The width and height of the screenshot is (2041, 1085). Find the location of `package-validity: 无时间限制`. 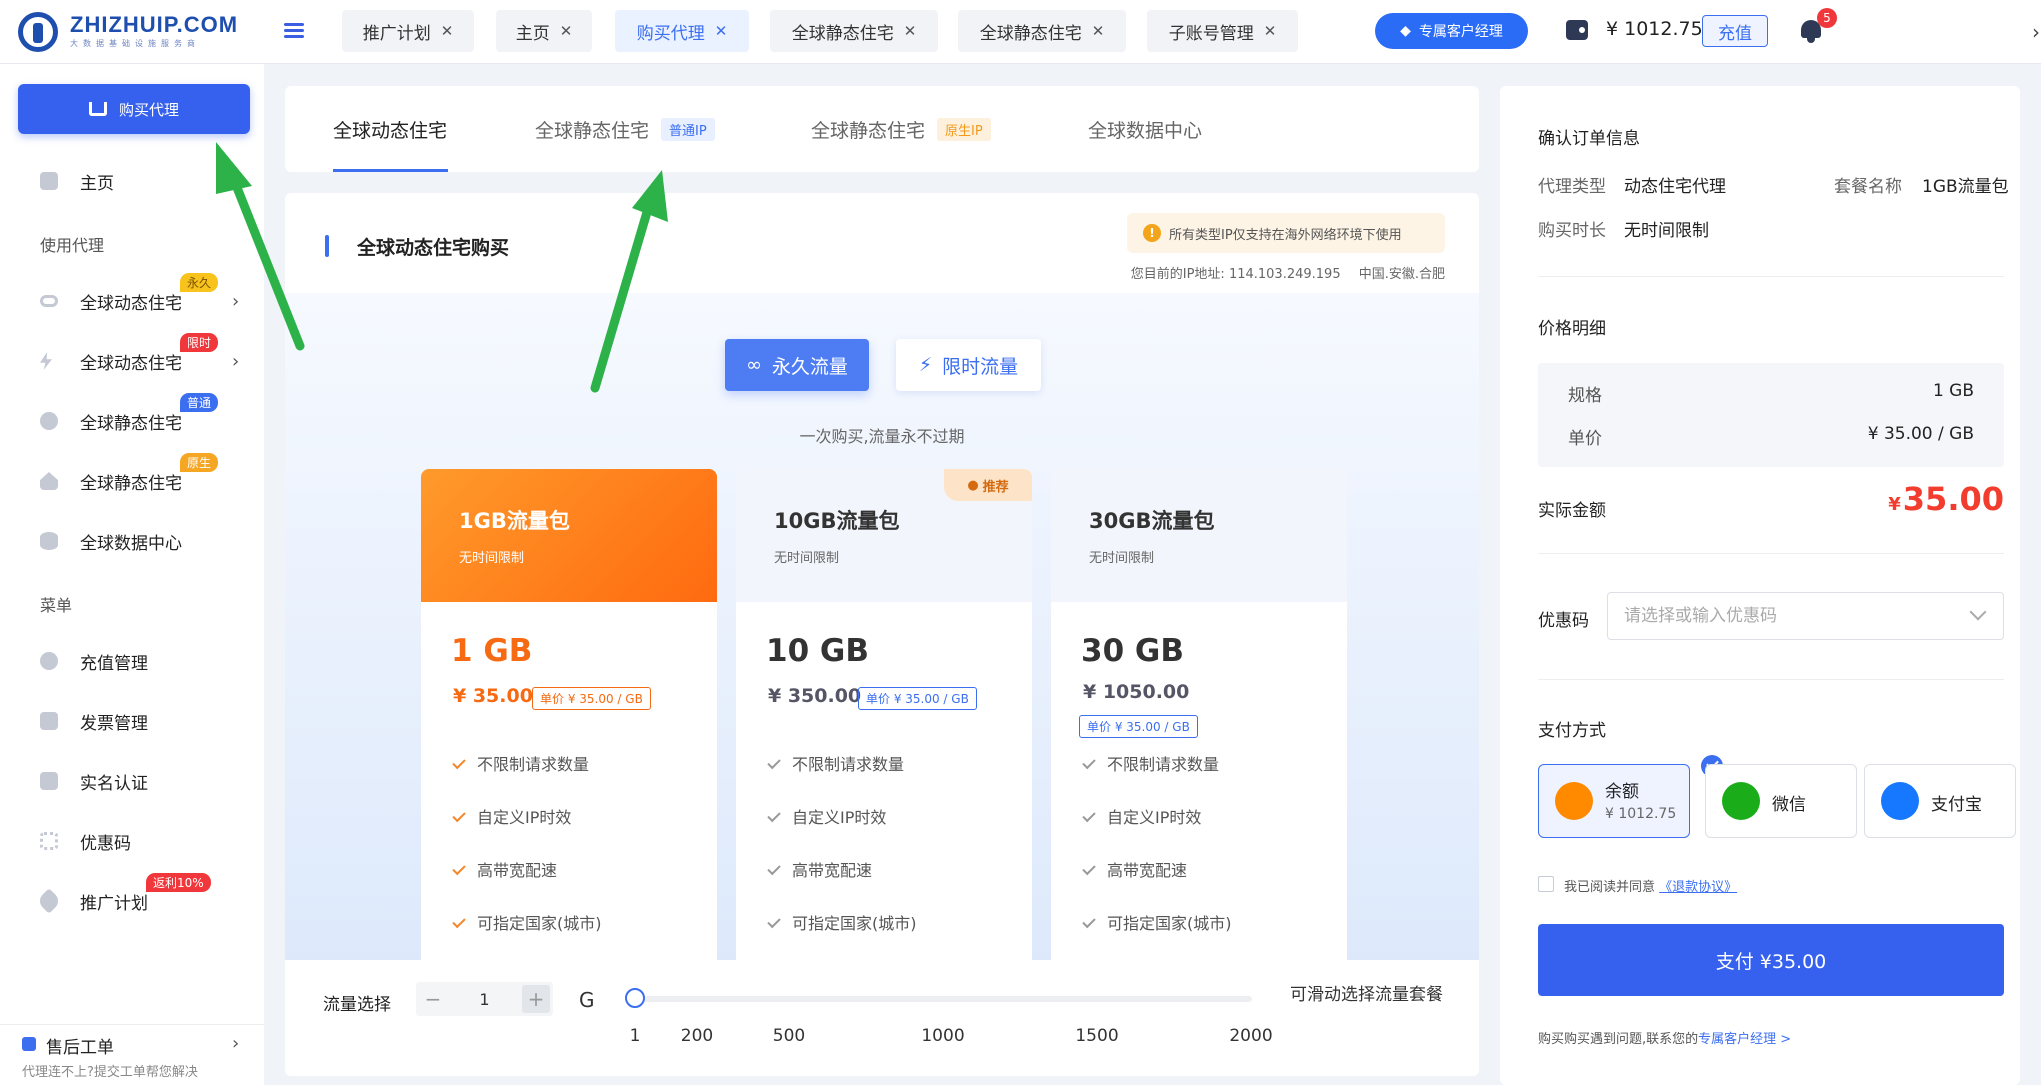

package-validity: 无时间限制 is located at coordinates (1122, 558).